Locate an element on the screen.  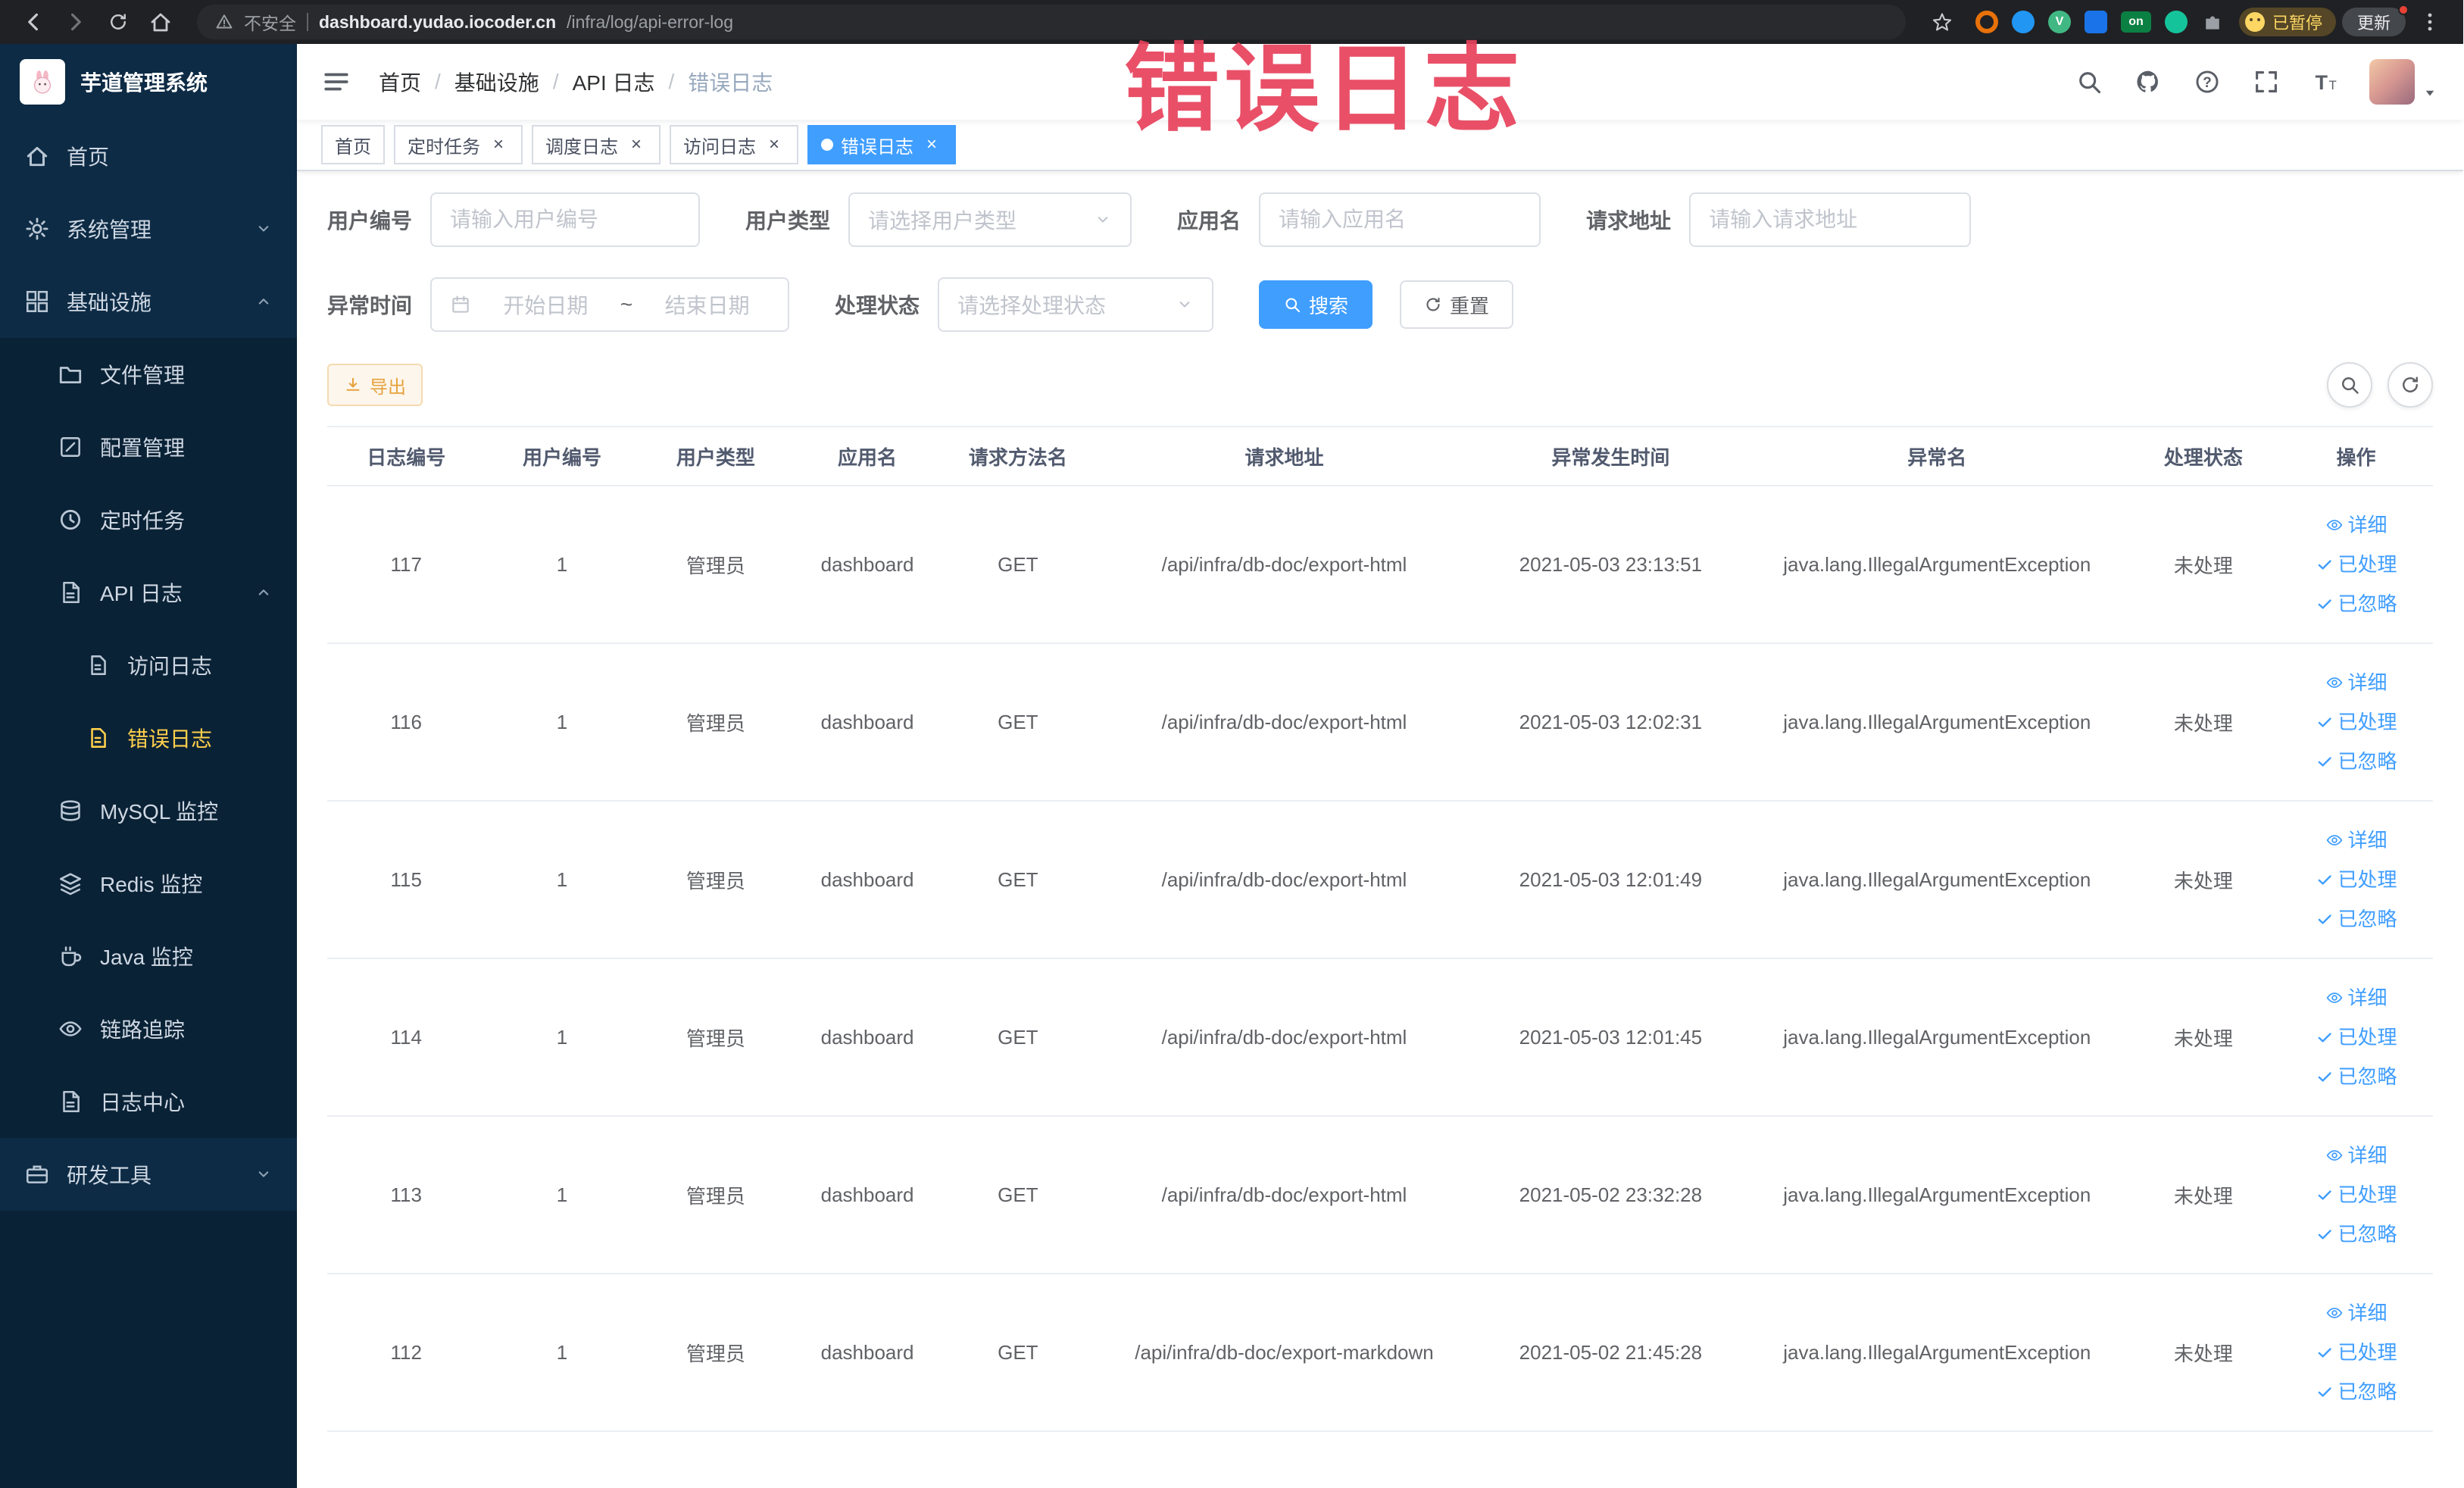
browser-home-button is located at coordinates (160, 22).